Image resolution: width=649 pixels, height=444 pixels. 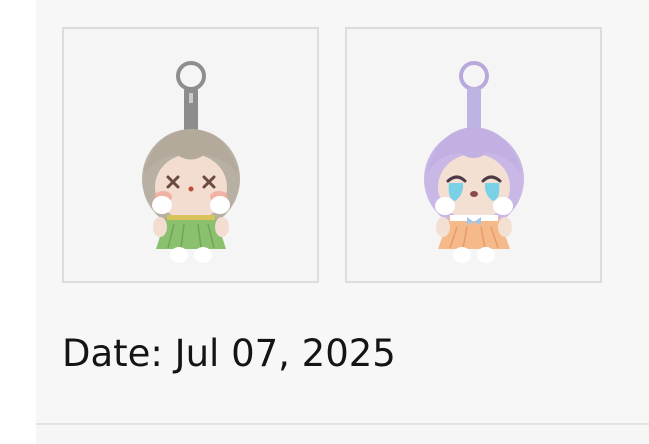 I want to click on figure-keychain-lavender, so click(x=474, y=162).